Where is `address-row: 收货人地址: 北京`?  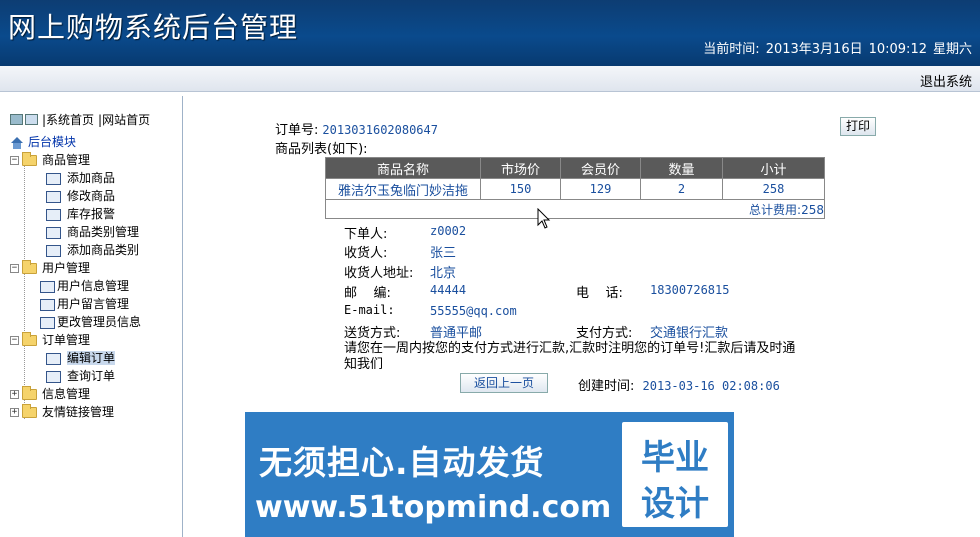
address-row: 收货人地址: 北京 is located at coordinates (400, 271).